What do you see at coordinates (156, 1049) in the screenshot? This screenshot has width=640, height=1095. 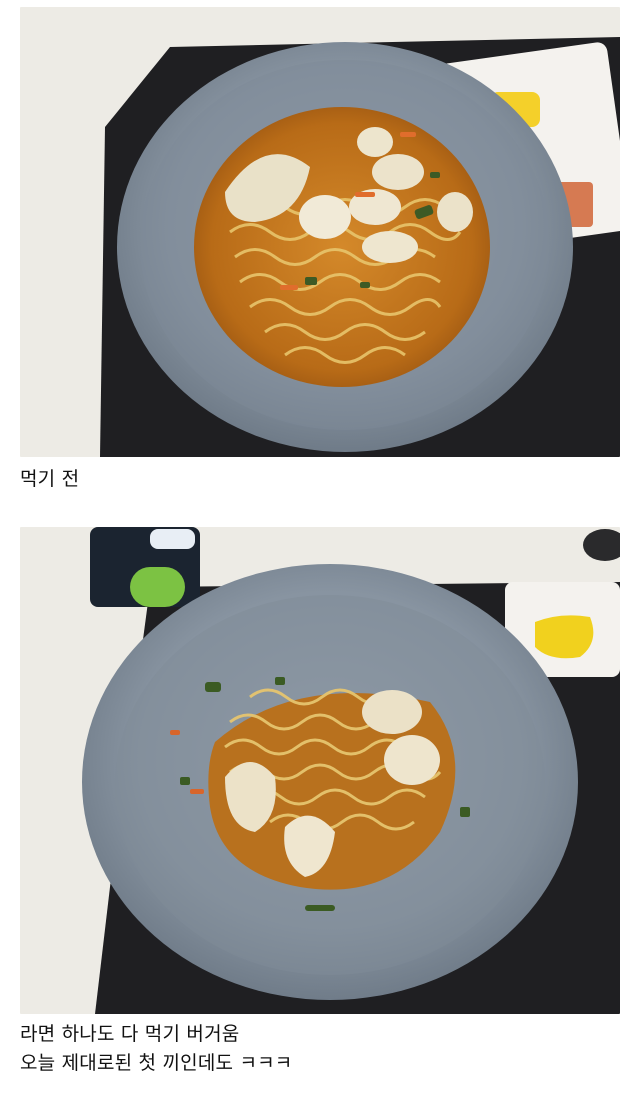 I see `caption-after: 라면 하나도 다 먹기 버거움 오늘 제대로된 첫 끼인데도 ㅋㅋㅋ` at bounding box center [156, 1049].